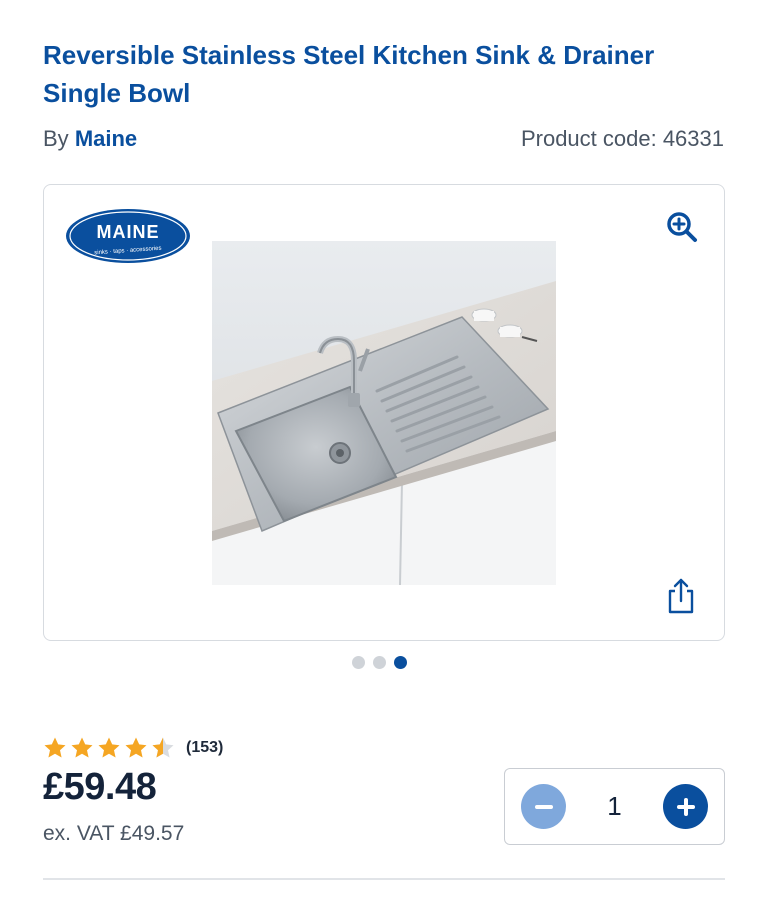 This screenshot has width=768, height=904. I want to click on gallery-pagination, so click(379, 662).